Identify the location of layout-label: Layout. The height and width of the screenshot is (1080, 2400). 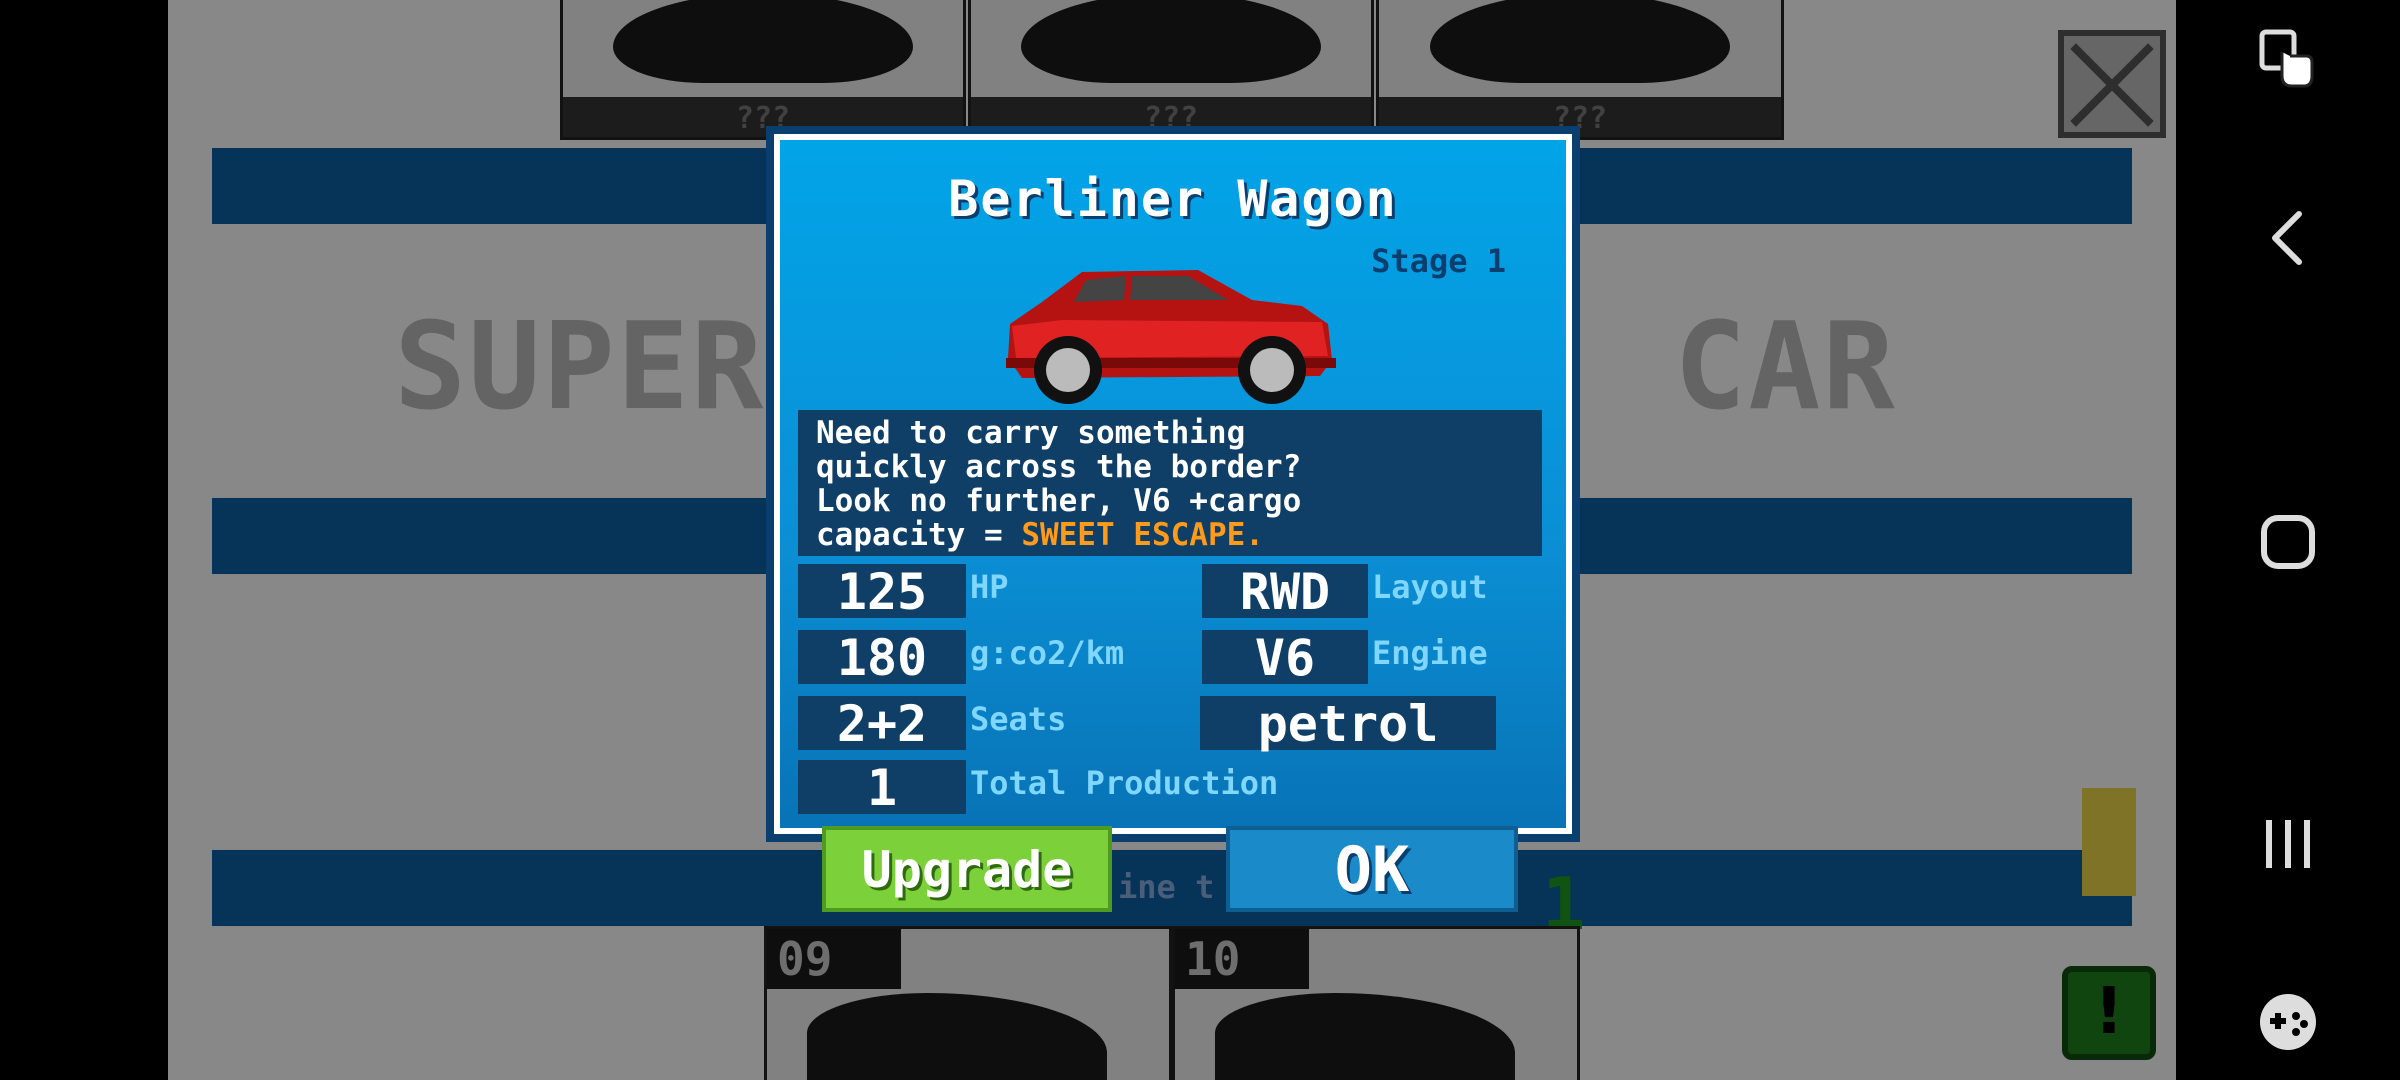
(1430, 587).